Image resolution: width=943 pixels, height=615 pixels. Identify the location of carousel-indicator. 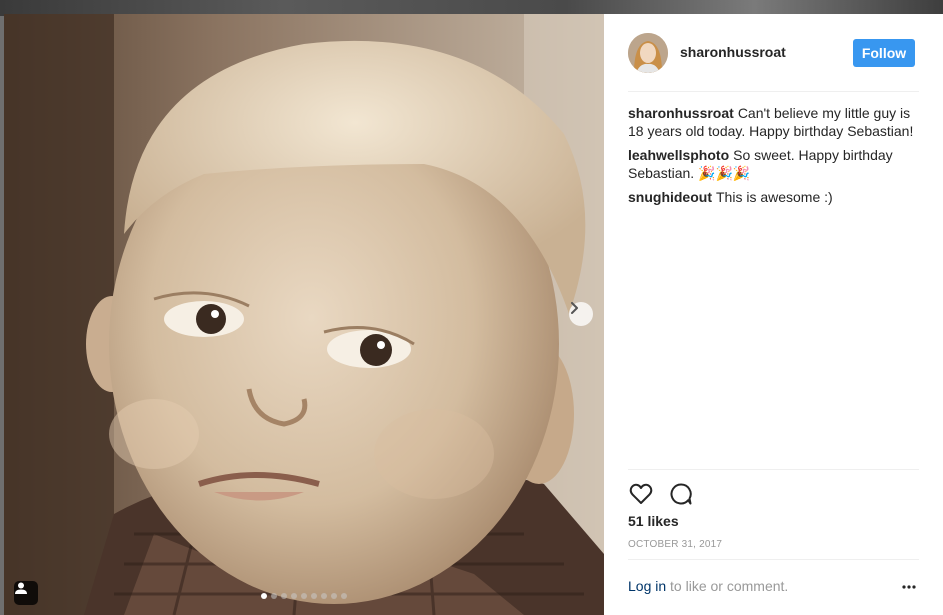
(304, 596).